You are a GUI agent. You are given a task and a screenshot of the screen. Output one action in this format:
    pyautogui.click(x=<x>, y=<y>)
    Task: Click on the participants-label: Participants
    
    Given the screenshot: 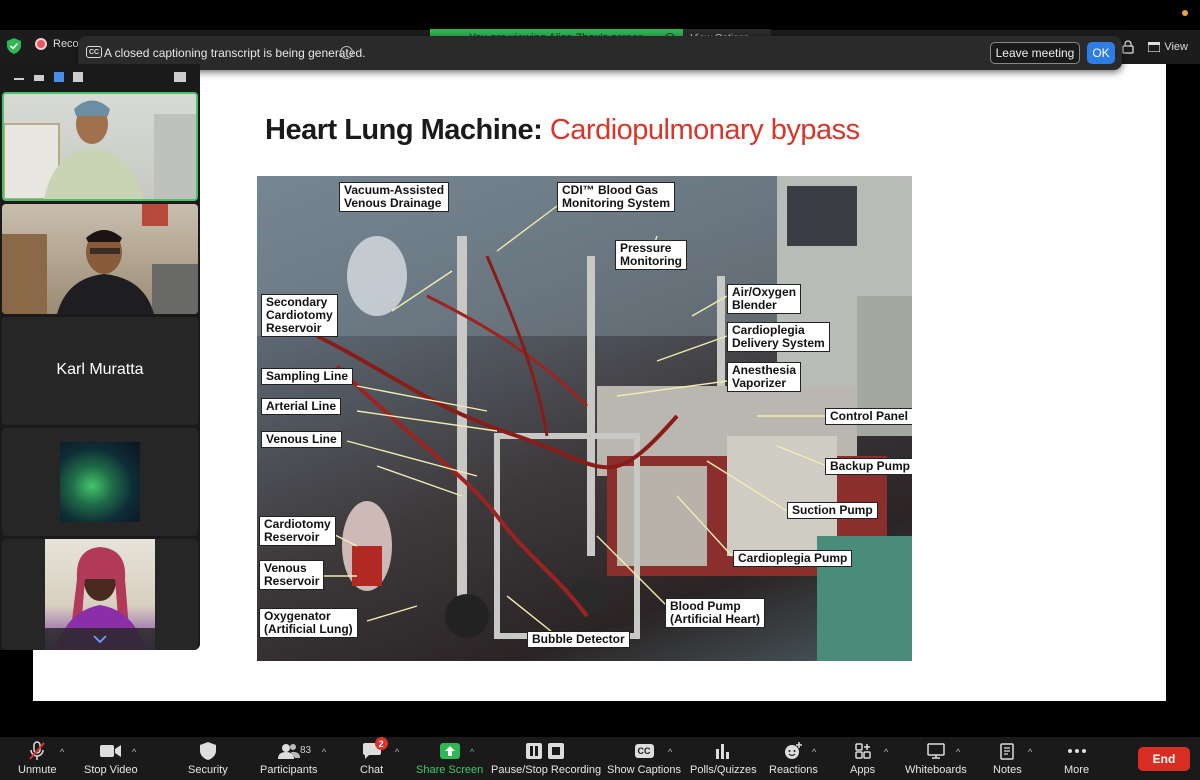 What is the action you would take?
    pyautogui.click(x=289, y=770)
    